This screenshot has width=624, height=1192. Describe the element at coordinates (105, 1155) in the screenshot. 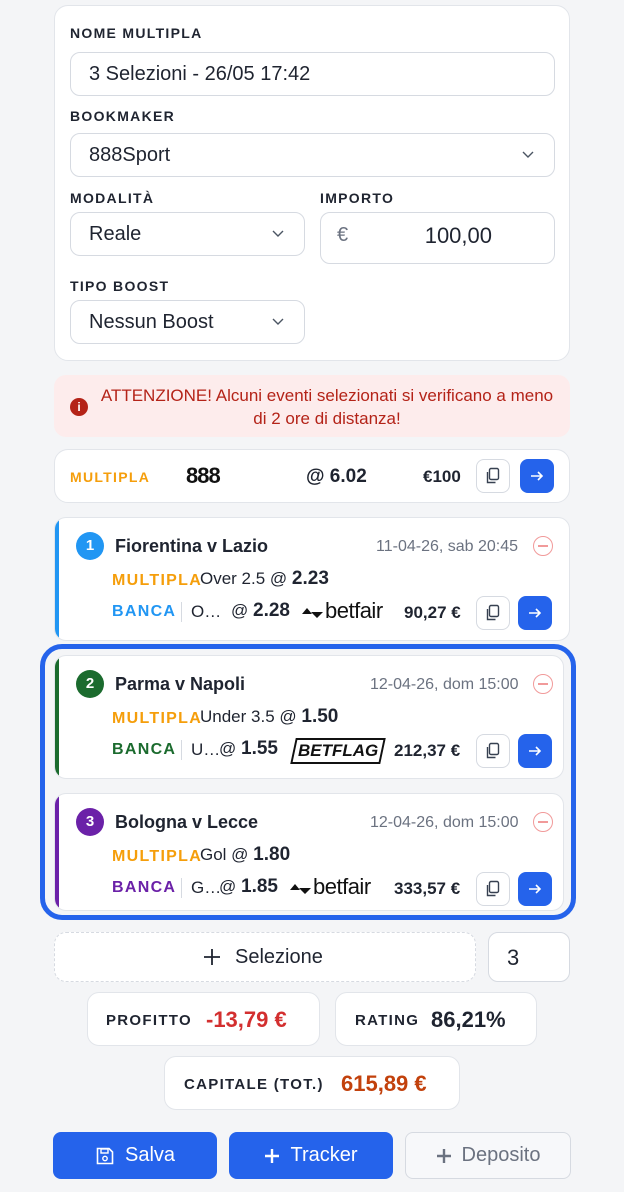

I see `save-icon` at that location.